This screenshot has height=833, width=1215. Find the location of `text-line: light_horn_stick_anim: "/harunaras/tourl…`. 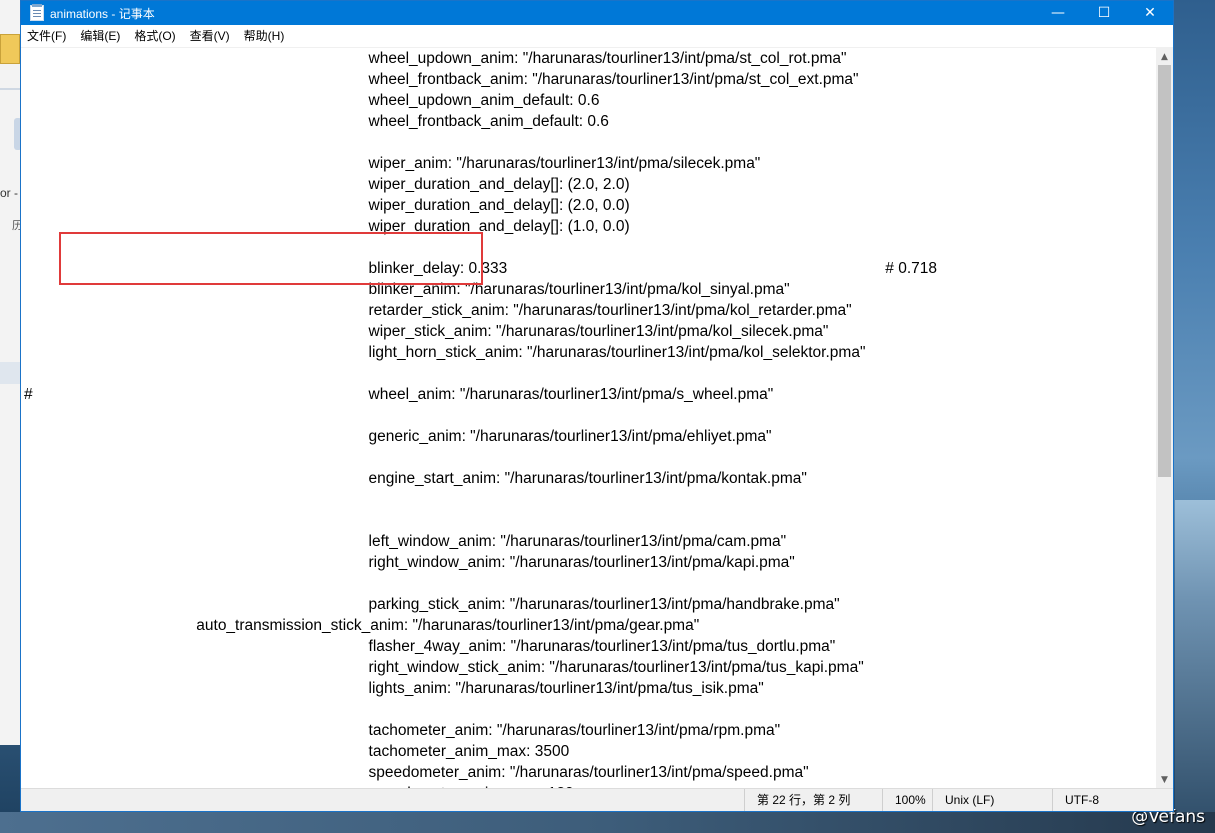

text-line: light_horn_stick_anim: "/harunaras/tourl… is located at coordinates (445, 352).